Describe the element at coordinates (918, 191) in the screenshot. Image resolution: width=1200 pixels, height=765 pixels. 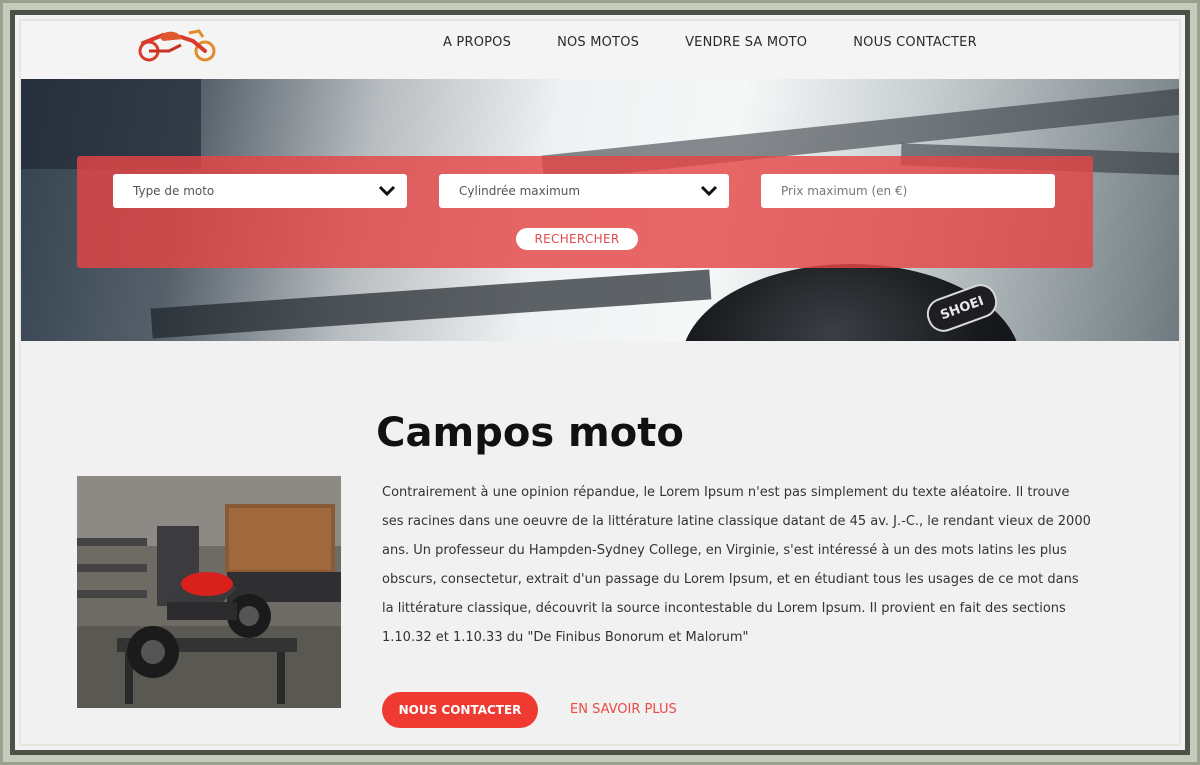
I see `price-input` at that location.